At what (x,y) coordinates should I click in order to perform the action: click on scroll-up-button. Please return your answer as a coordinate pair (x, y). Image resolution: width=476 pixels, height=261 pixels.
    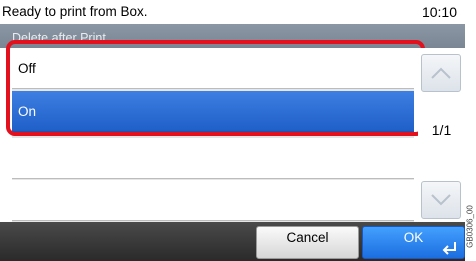
    Looking at the image, I should click on (441, 73).